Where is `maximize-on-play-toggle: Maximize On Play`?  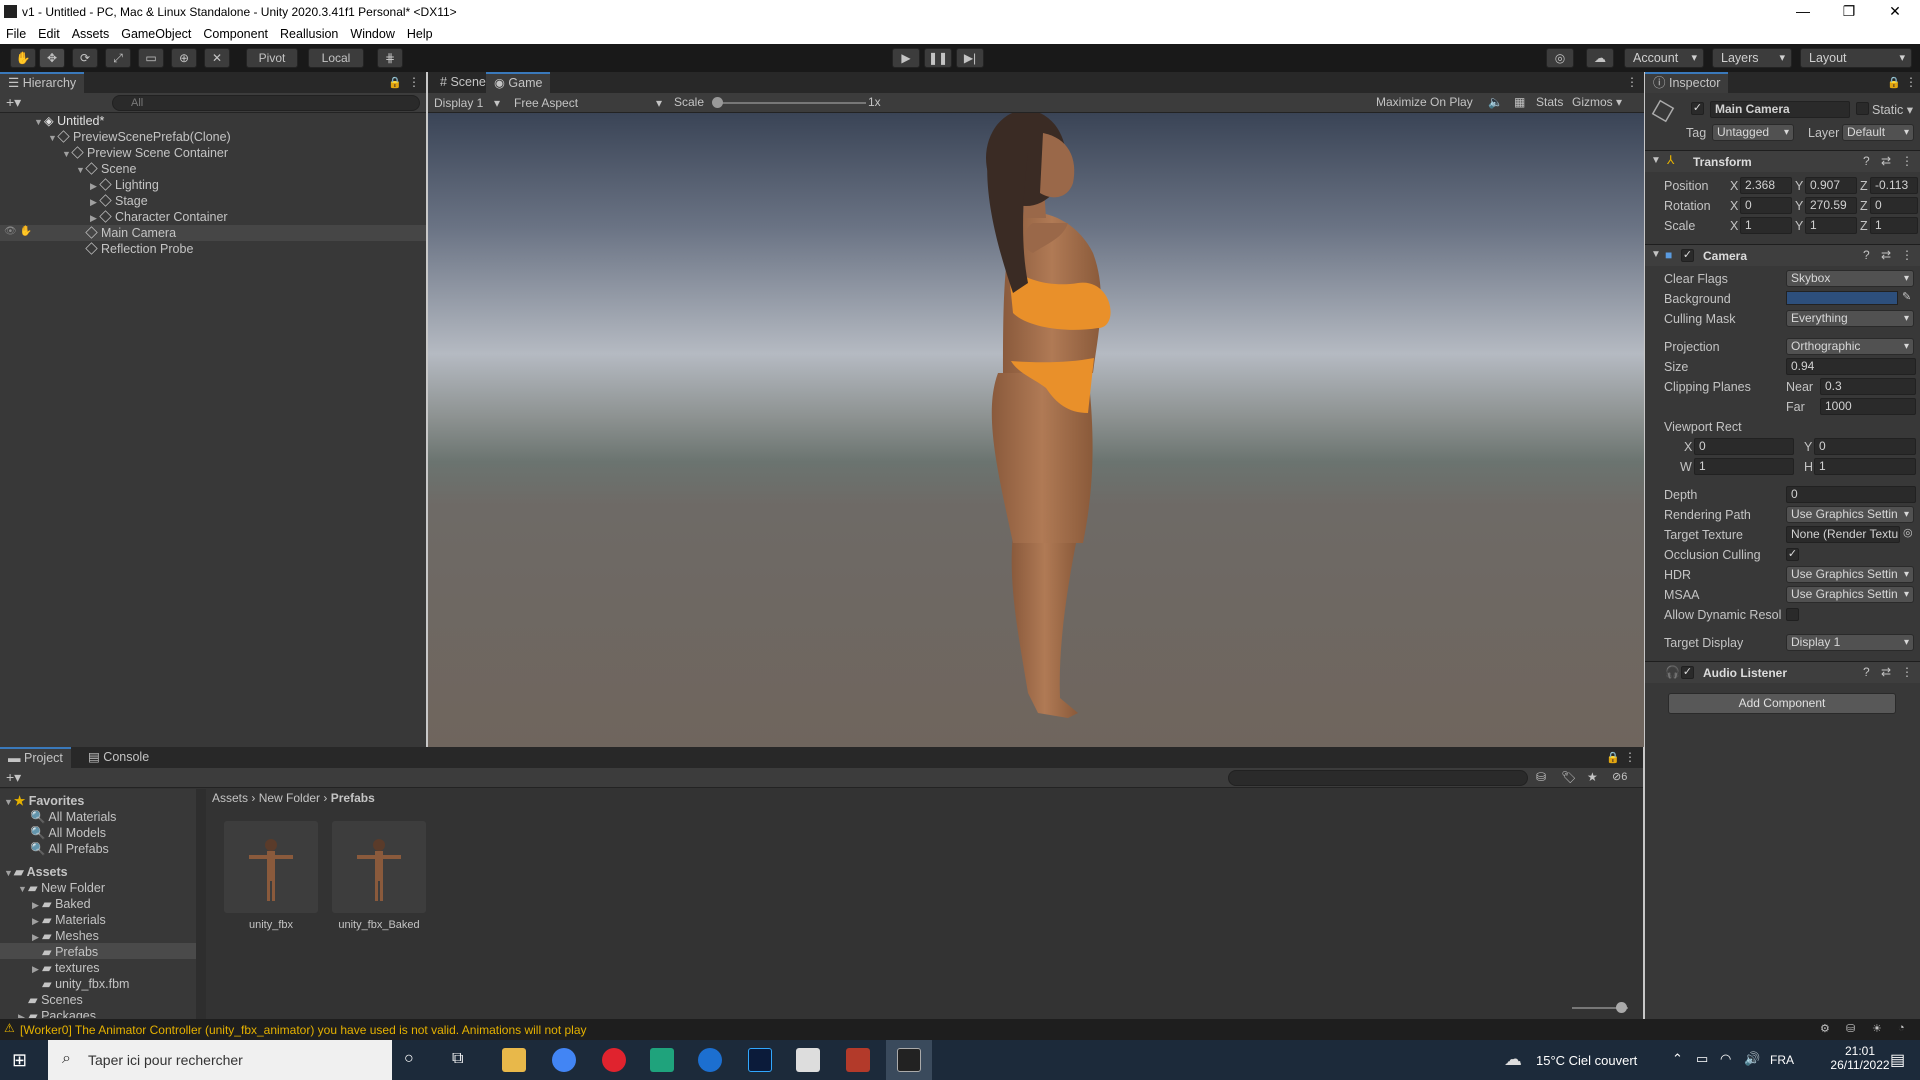 maximize-on-play-toggle: Maximize On Play is located at coordinates (1424, 102).